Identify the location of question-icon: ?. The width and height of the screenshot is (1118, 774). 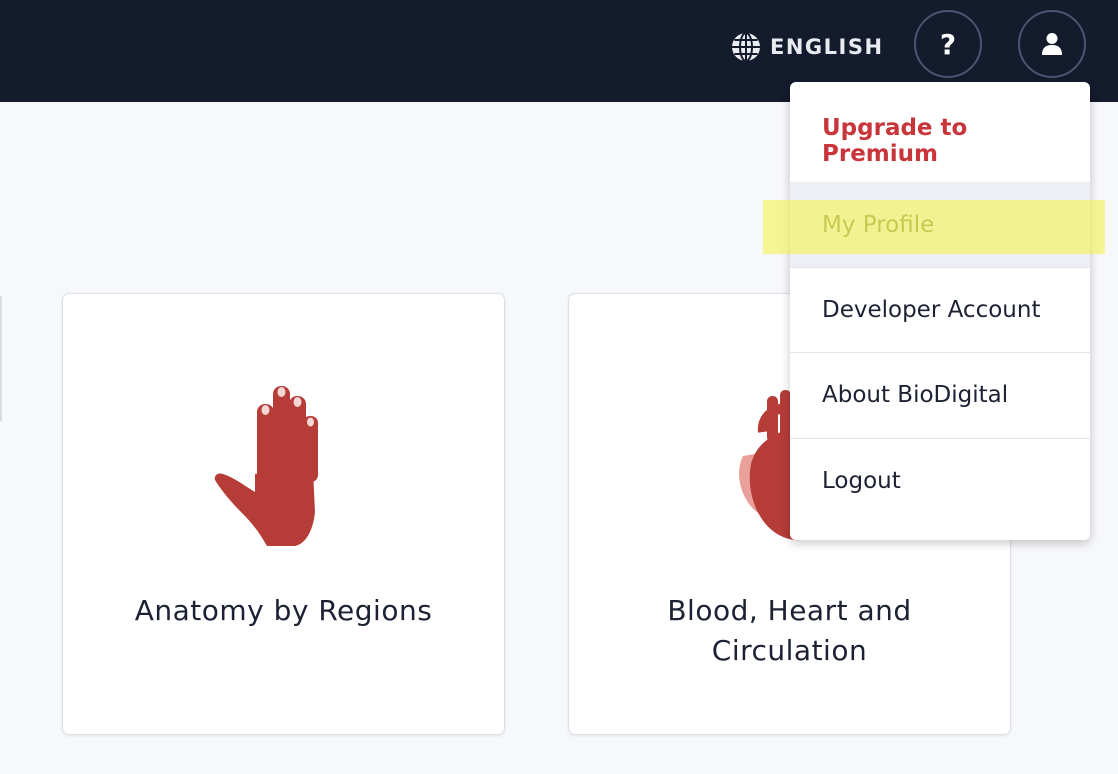
(948, 44).